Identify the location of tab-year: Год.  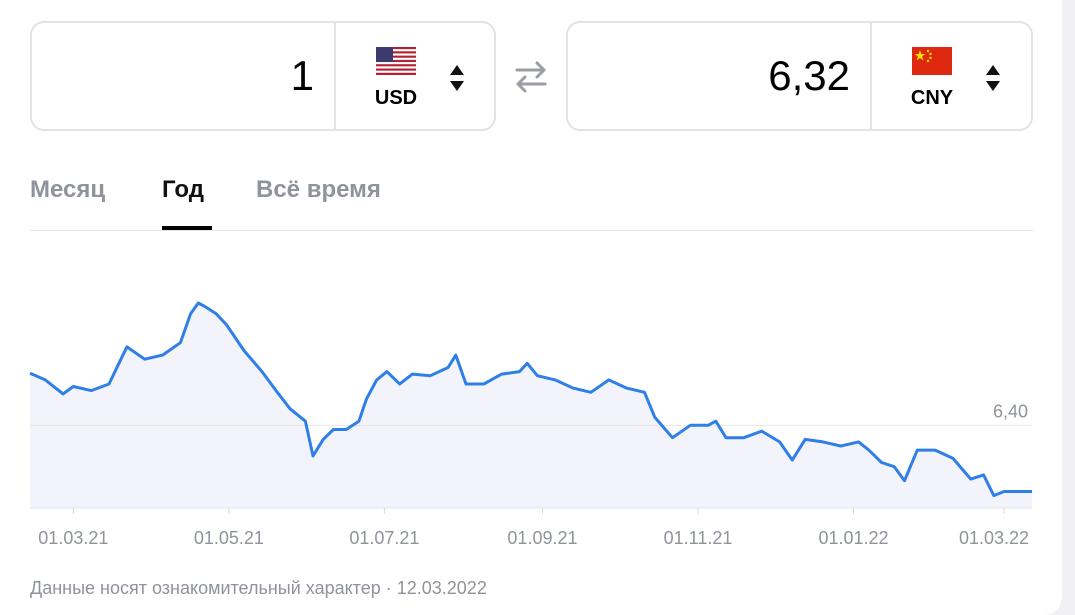
(183, 190).